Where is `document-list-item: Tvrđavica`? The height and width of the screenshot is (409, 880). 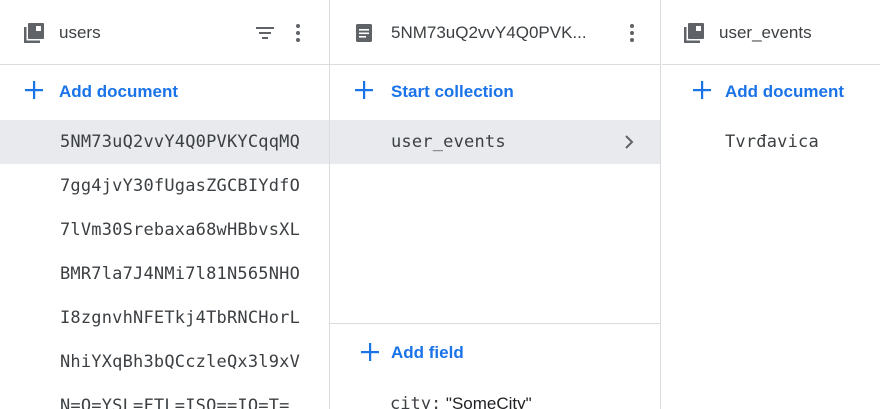
document-list-item: Tvrđavica is located at coordinates (771, 142).